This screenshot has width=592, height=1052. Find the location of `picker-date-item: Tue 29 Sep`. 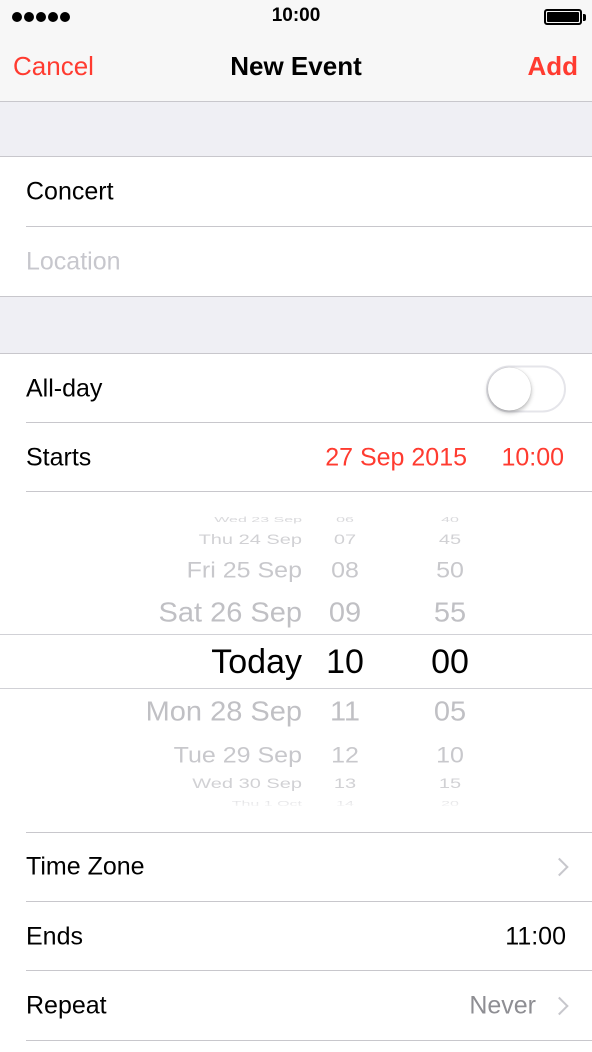

picker-date-item: Tue 29 Sep is located at coordinates (238, 755).